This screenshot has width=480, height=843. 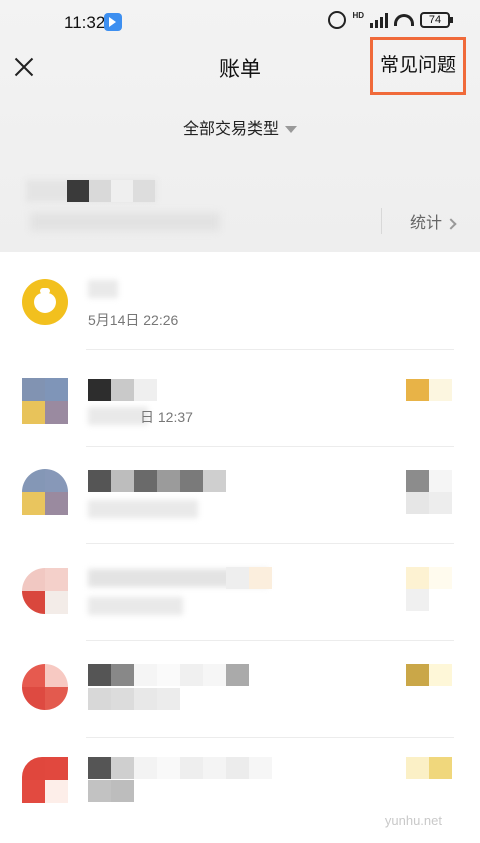 I want to click on signal-icon, so click(x=379, y=20).